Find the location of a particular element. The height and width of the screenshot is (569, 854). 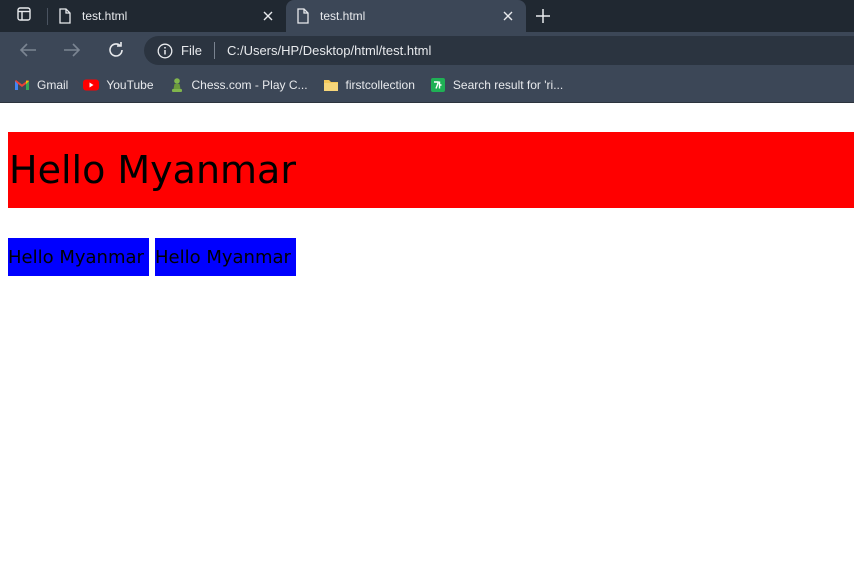

bookmark-youtube: YouTube is located at coordinates (118, 85).